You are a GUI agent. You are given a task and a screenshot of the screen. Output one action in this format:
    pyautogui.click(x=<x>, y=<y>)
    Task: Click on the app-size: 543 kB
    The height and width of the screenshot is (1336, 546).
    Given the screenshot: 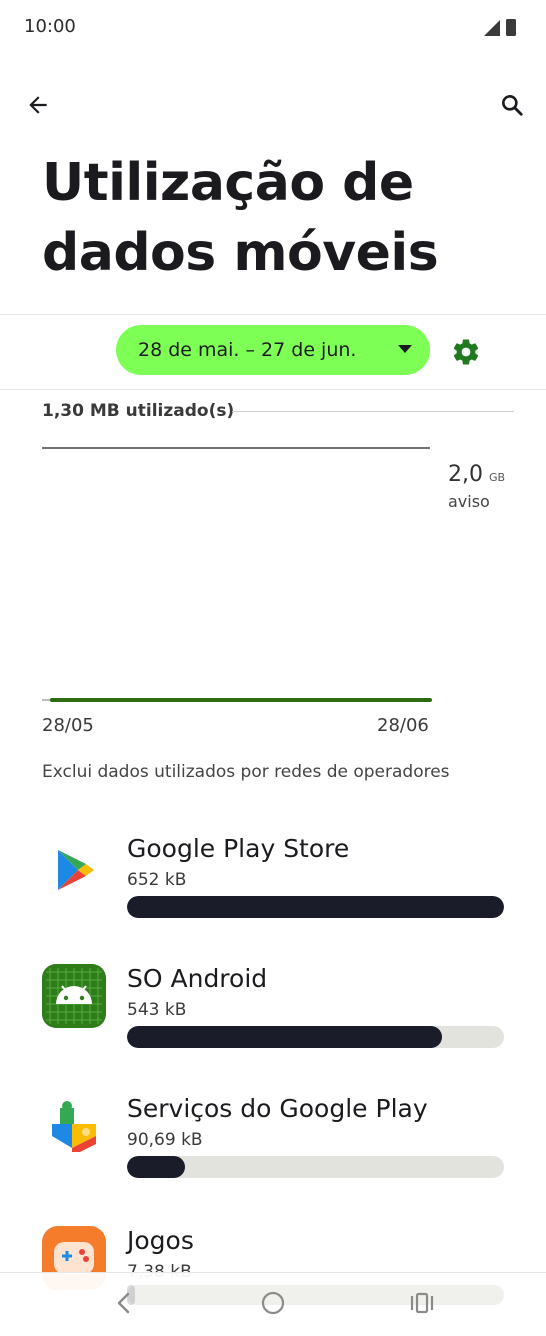 What is the action you would take?
    pyautogui.click(x=157, y=1010)
    